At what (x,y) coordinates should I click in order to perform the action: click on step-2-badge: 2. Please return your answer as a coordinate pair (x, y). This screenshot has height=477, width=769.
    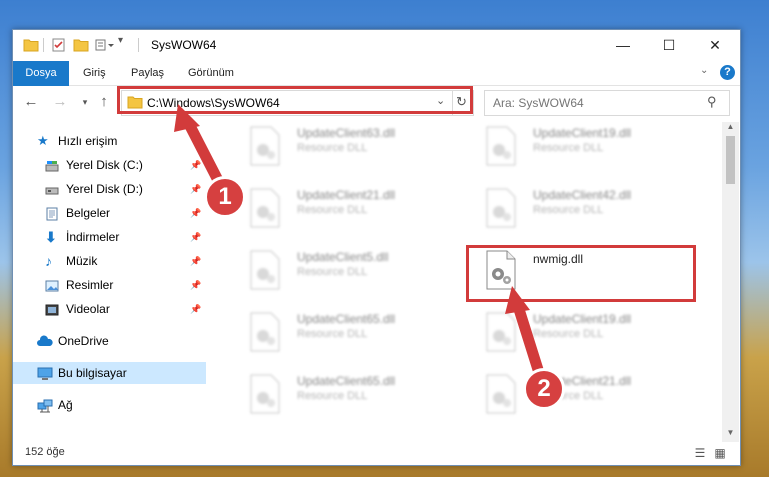
    Looking at the image, I should click on (544, 389).